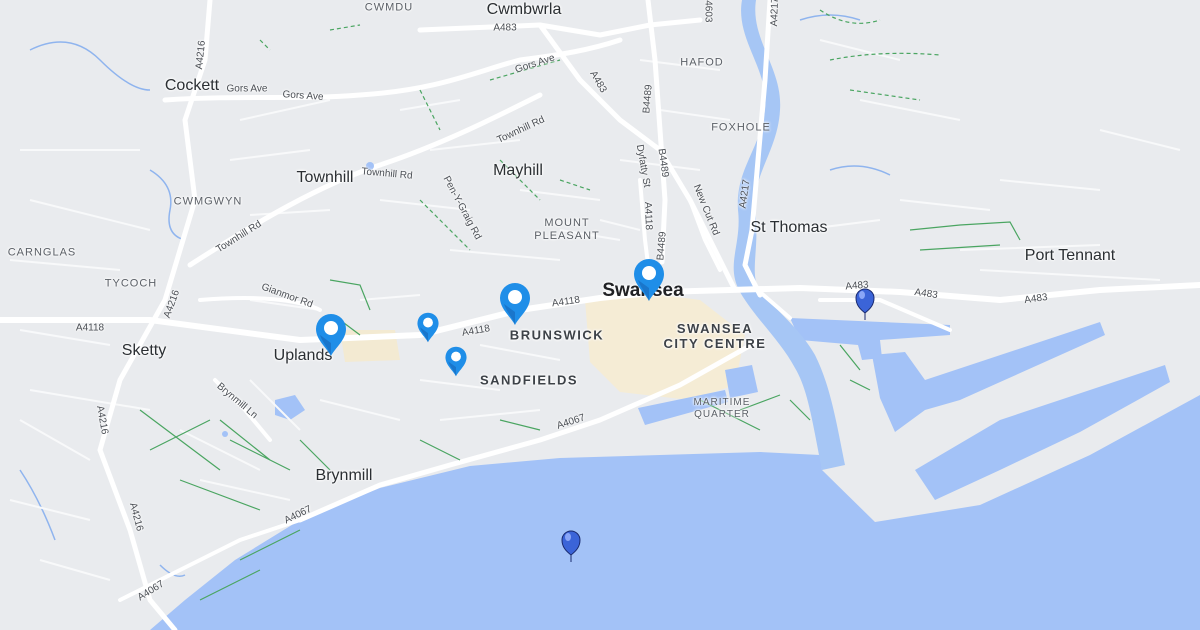 The image size is (1200, 630). What do you see at coordinates (290, 407) in the screenshot?
I see `lake-singleton` at bounding box center [290, 407].